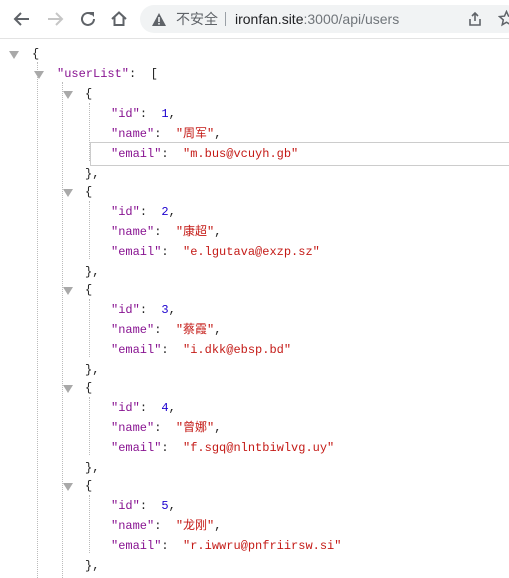 This screenshot has width=509, height=578. I want to click on name-value: "曾娜", so click(195, 428).